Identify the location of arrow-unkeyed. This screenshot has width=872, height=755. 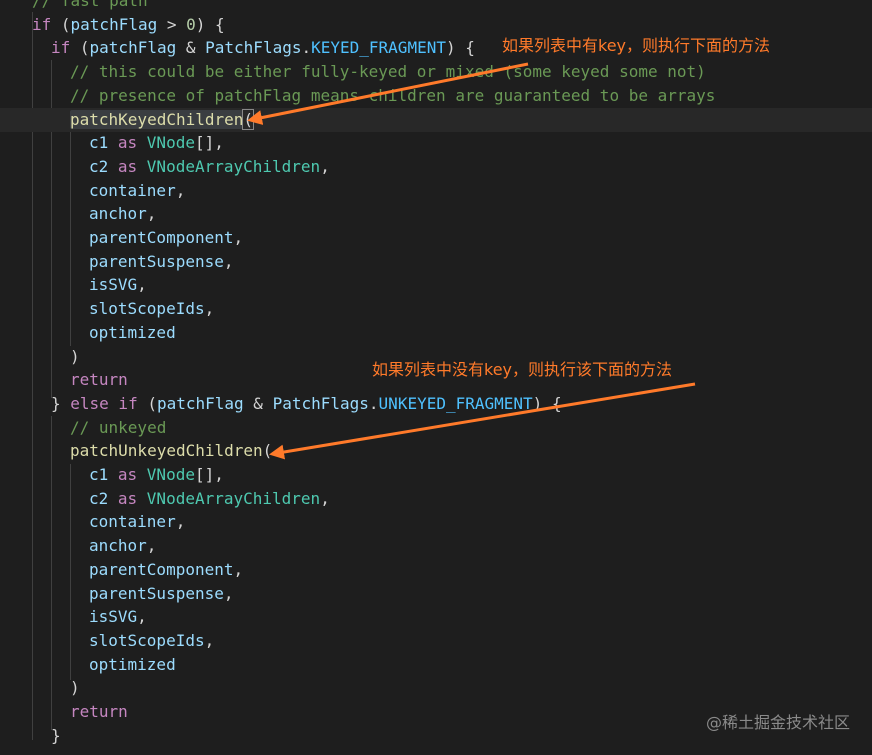
(482, 421).